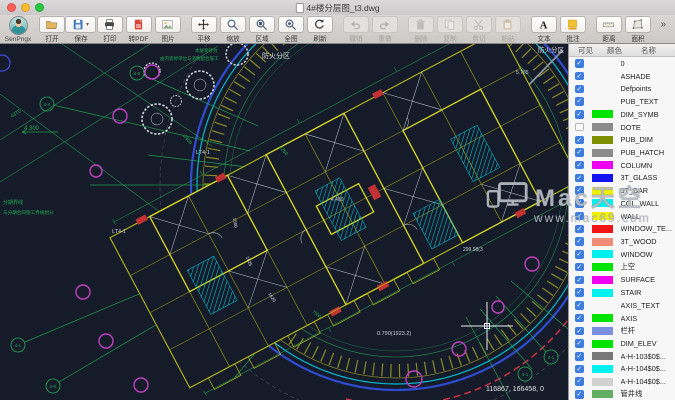  I want to click on axis-bubble-label: 4-K, so click(53, 386).